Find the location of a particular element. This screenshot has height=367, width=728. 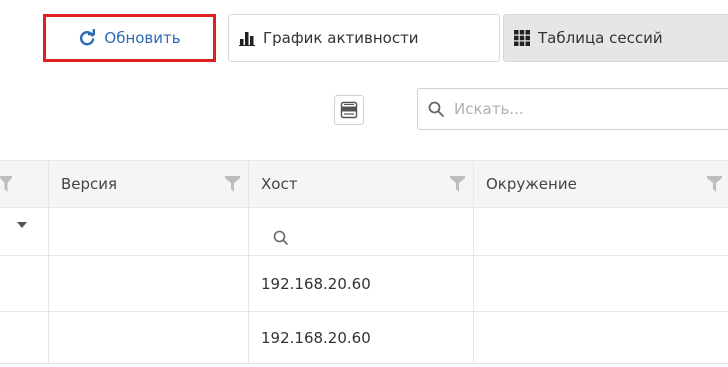

search-box is located at coordinates (572, 109).